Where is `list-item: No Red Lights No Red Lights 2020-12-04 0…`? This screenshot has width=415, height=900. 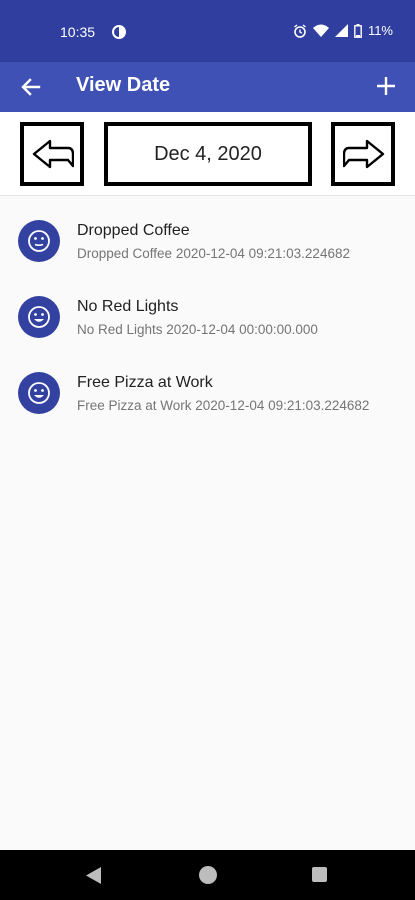 list-item: No Red Lights No Red Lights 2020-12-04 0… is located at coordinates (207, 314).